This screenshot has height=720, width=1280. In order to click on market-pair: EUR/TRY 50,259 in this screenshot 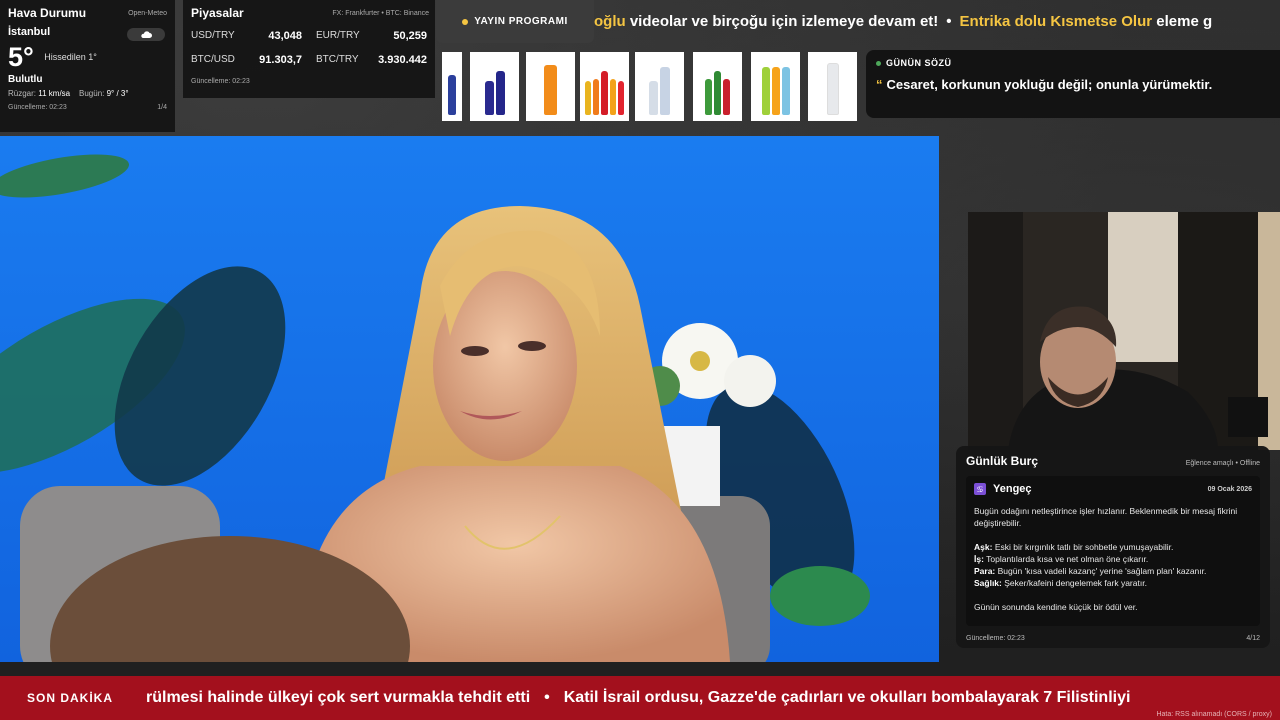, I will do `click(371, 36)`.